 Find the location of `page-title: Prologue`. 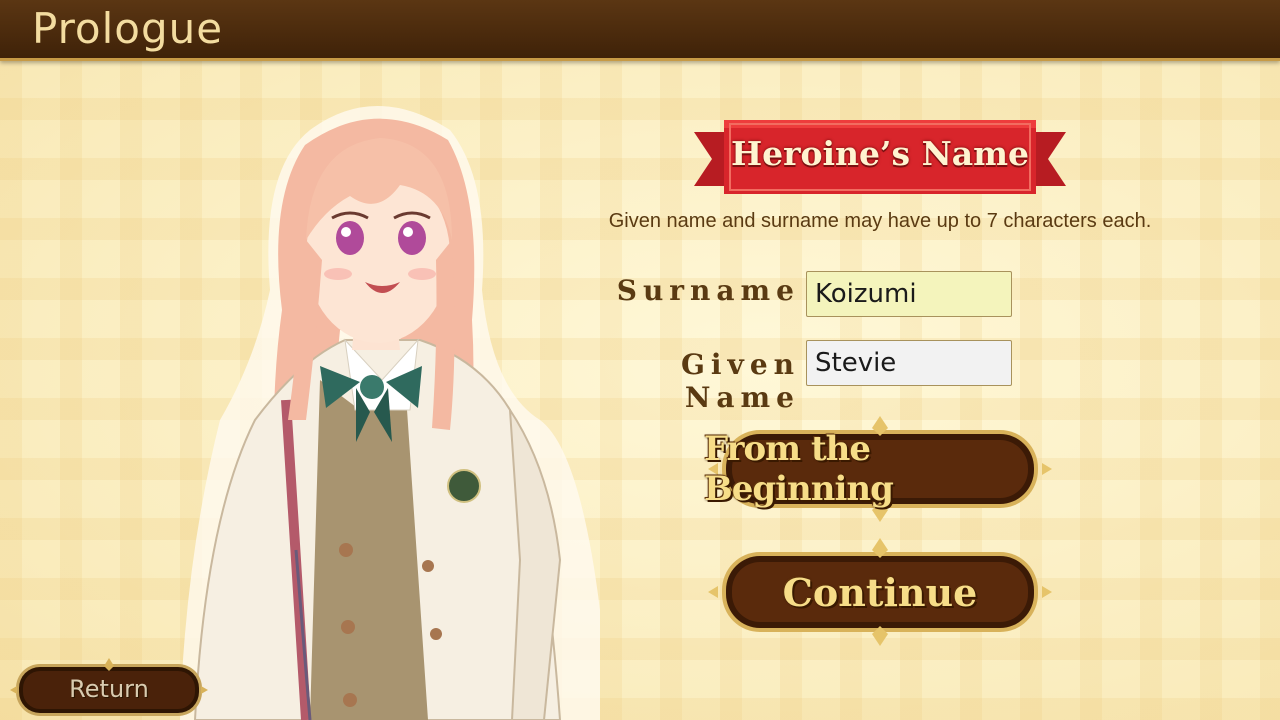

page-title: Prologue is located at coordinates (128, 28).